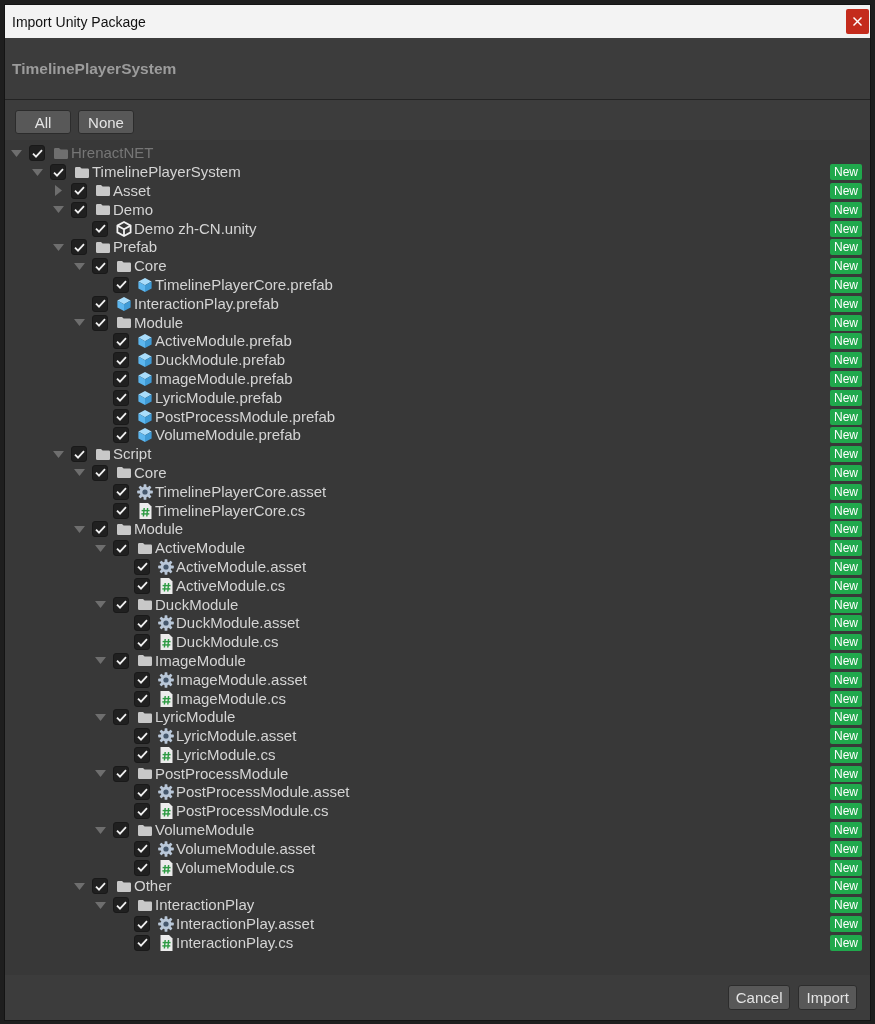 This screenshot has height=1024, width=875. I want to click on import-button: Import, so click(827, 997).